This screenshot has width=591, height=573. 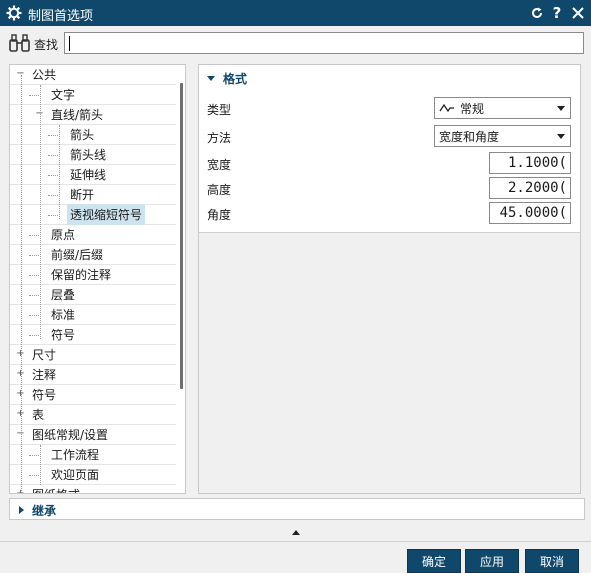 I want to click on tree-item: − 图纸常规/设置, so click(x=93, y=435).